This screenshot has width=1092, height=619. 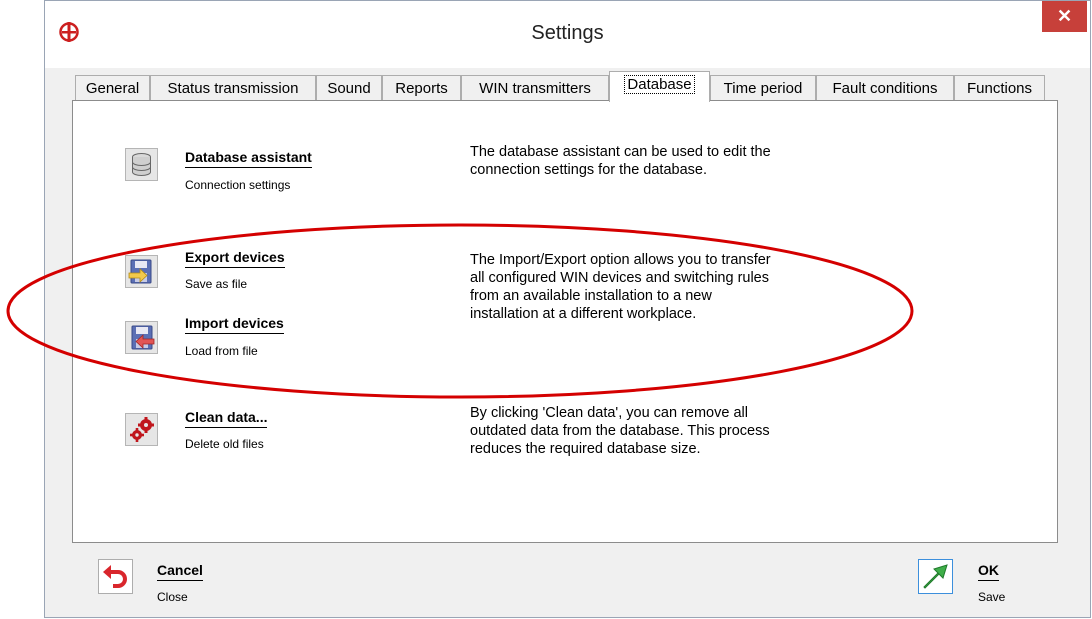 I want to click on tab-label: Database, so click(x=659, y=84).